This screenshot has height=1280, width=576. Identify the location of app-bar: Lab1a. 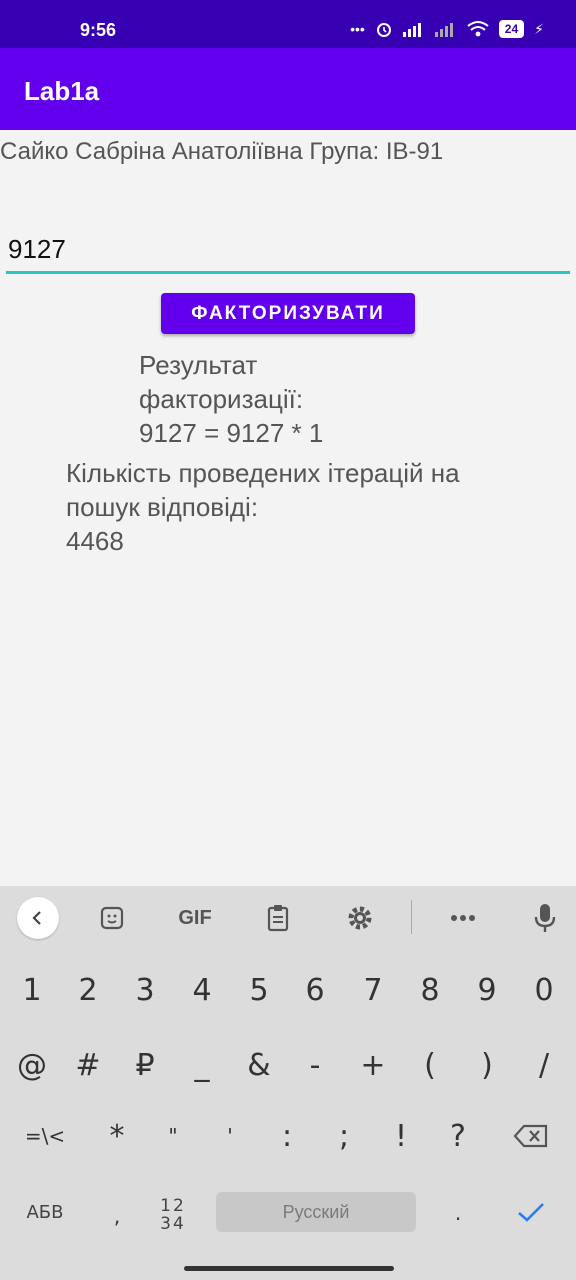
(288, 89).